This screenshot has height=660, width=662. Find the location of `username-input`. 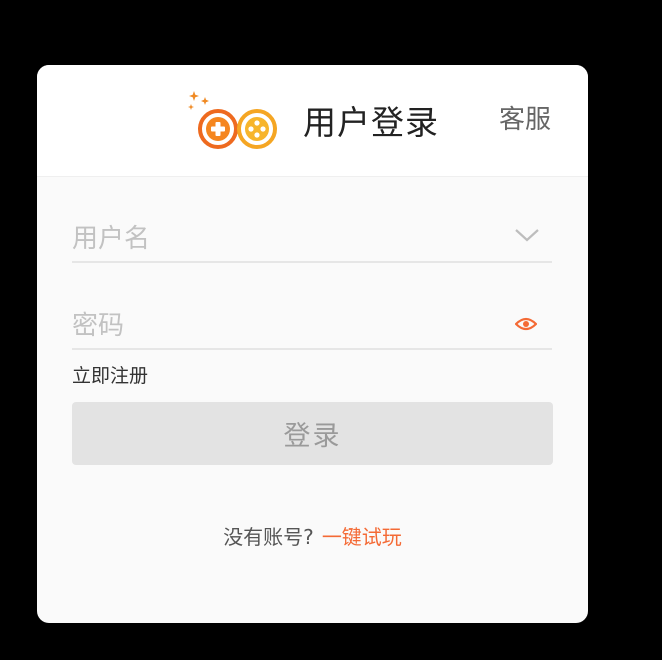

username-input is located at coordinates (282, 239).